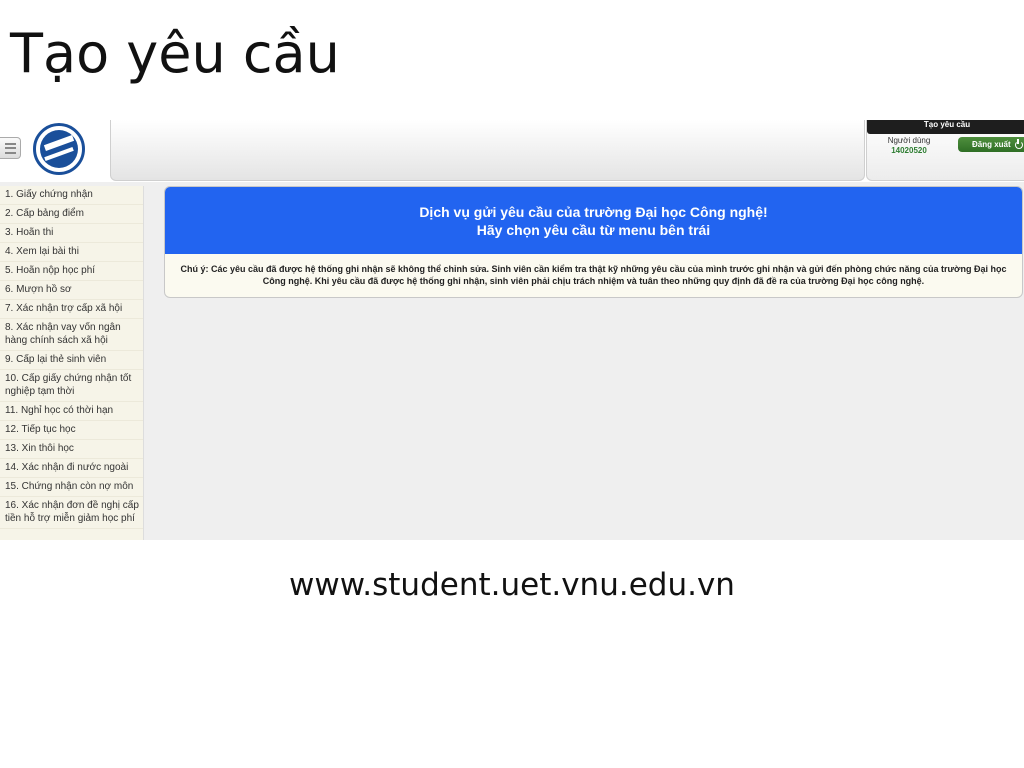  What do you see at coordinates (71, 195) in the screenshot?
I see `menu-item: 1. Giấy chứng nhận` at bounding box center [71, 195].